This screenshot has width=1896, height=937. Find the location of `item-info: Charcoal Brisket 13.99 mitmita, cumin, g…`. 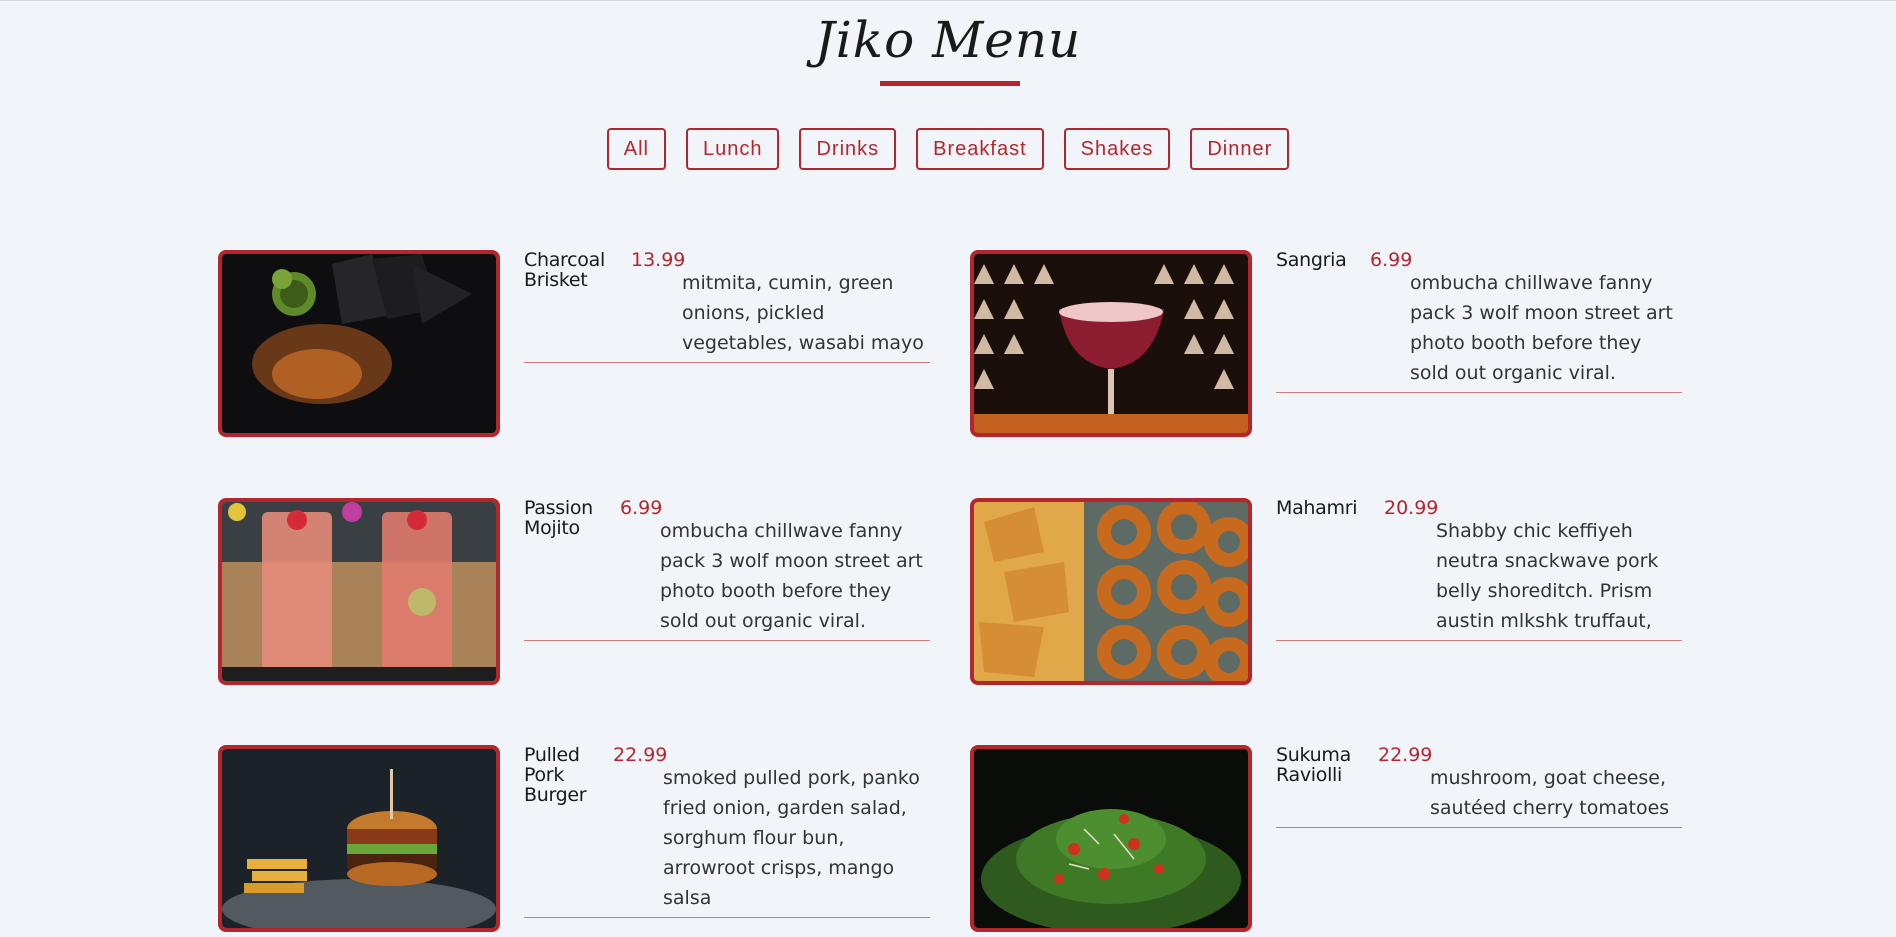

item-info: Charcoal Brisket 13.99 mitmita, cumin, g… is located at coordinates (727, 306).